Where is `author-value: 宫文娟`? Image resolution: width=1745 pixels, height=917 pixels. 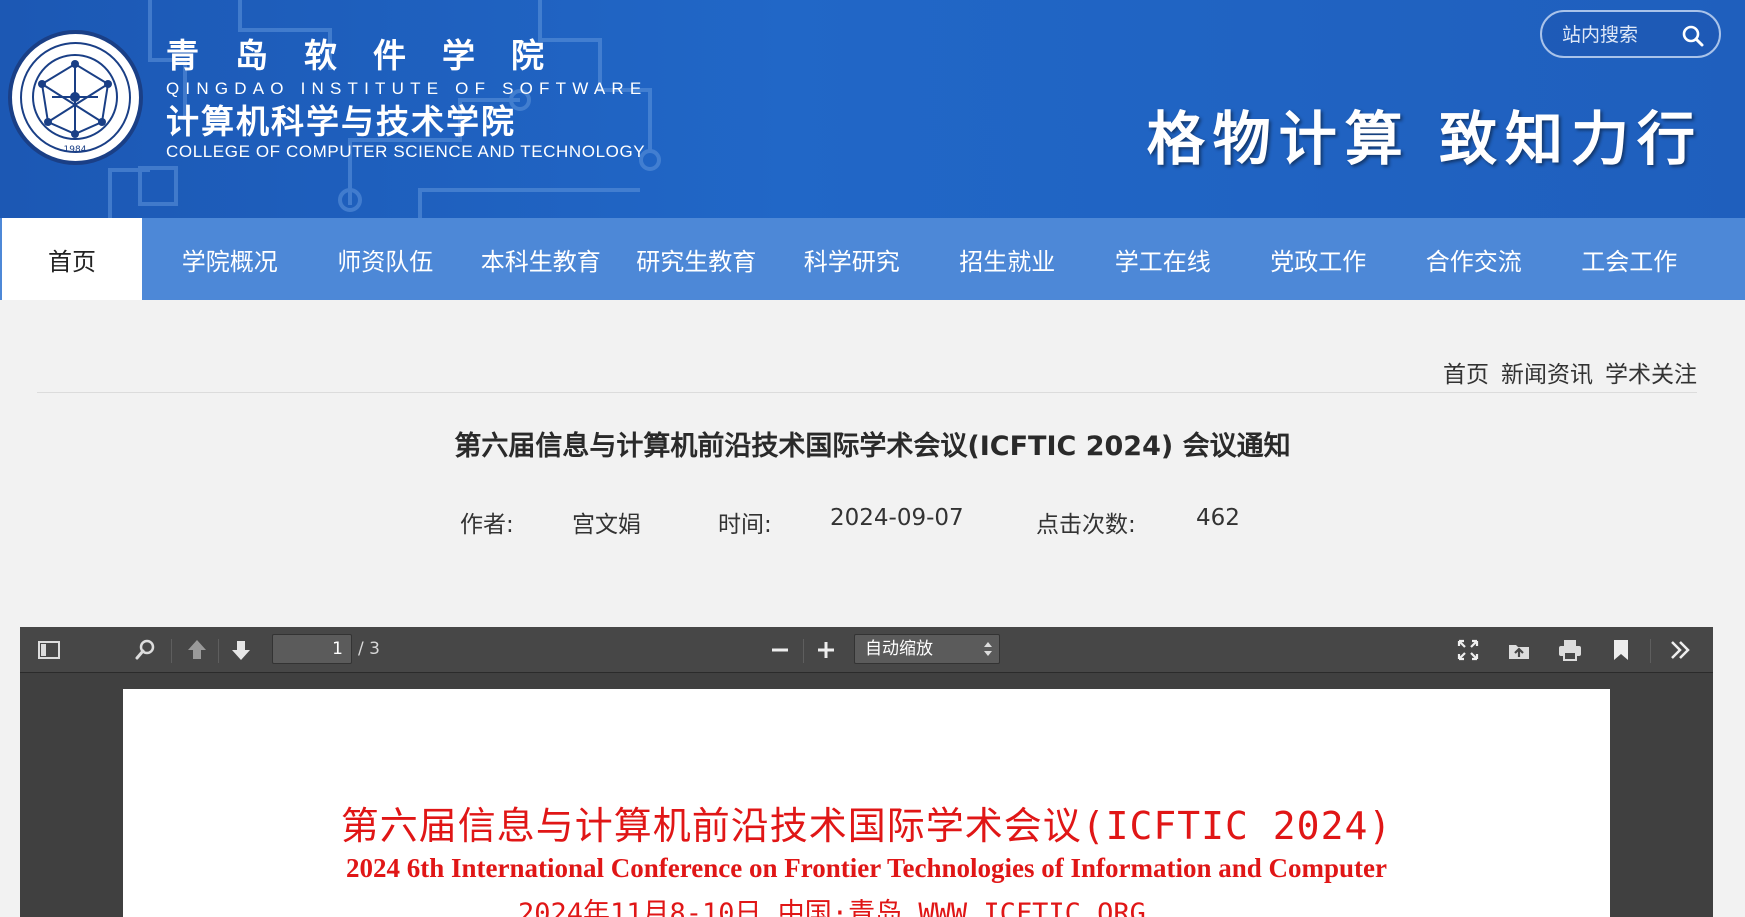
author-value: 宫文娟 is located at coordinates (606, 525).